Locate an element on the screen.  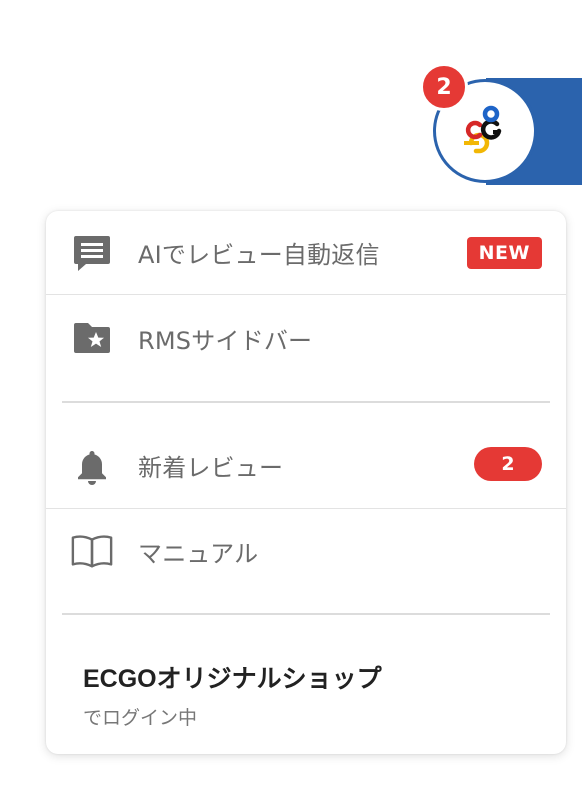
login-status: でログイン中 is located at coordinates (140, 718).